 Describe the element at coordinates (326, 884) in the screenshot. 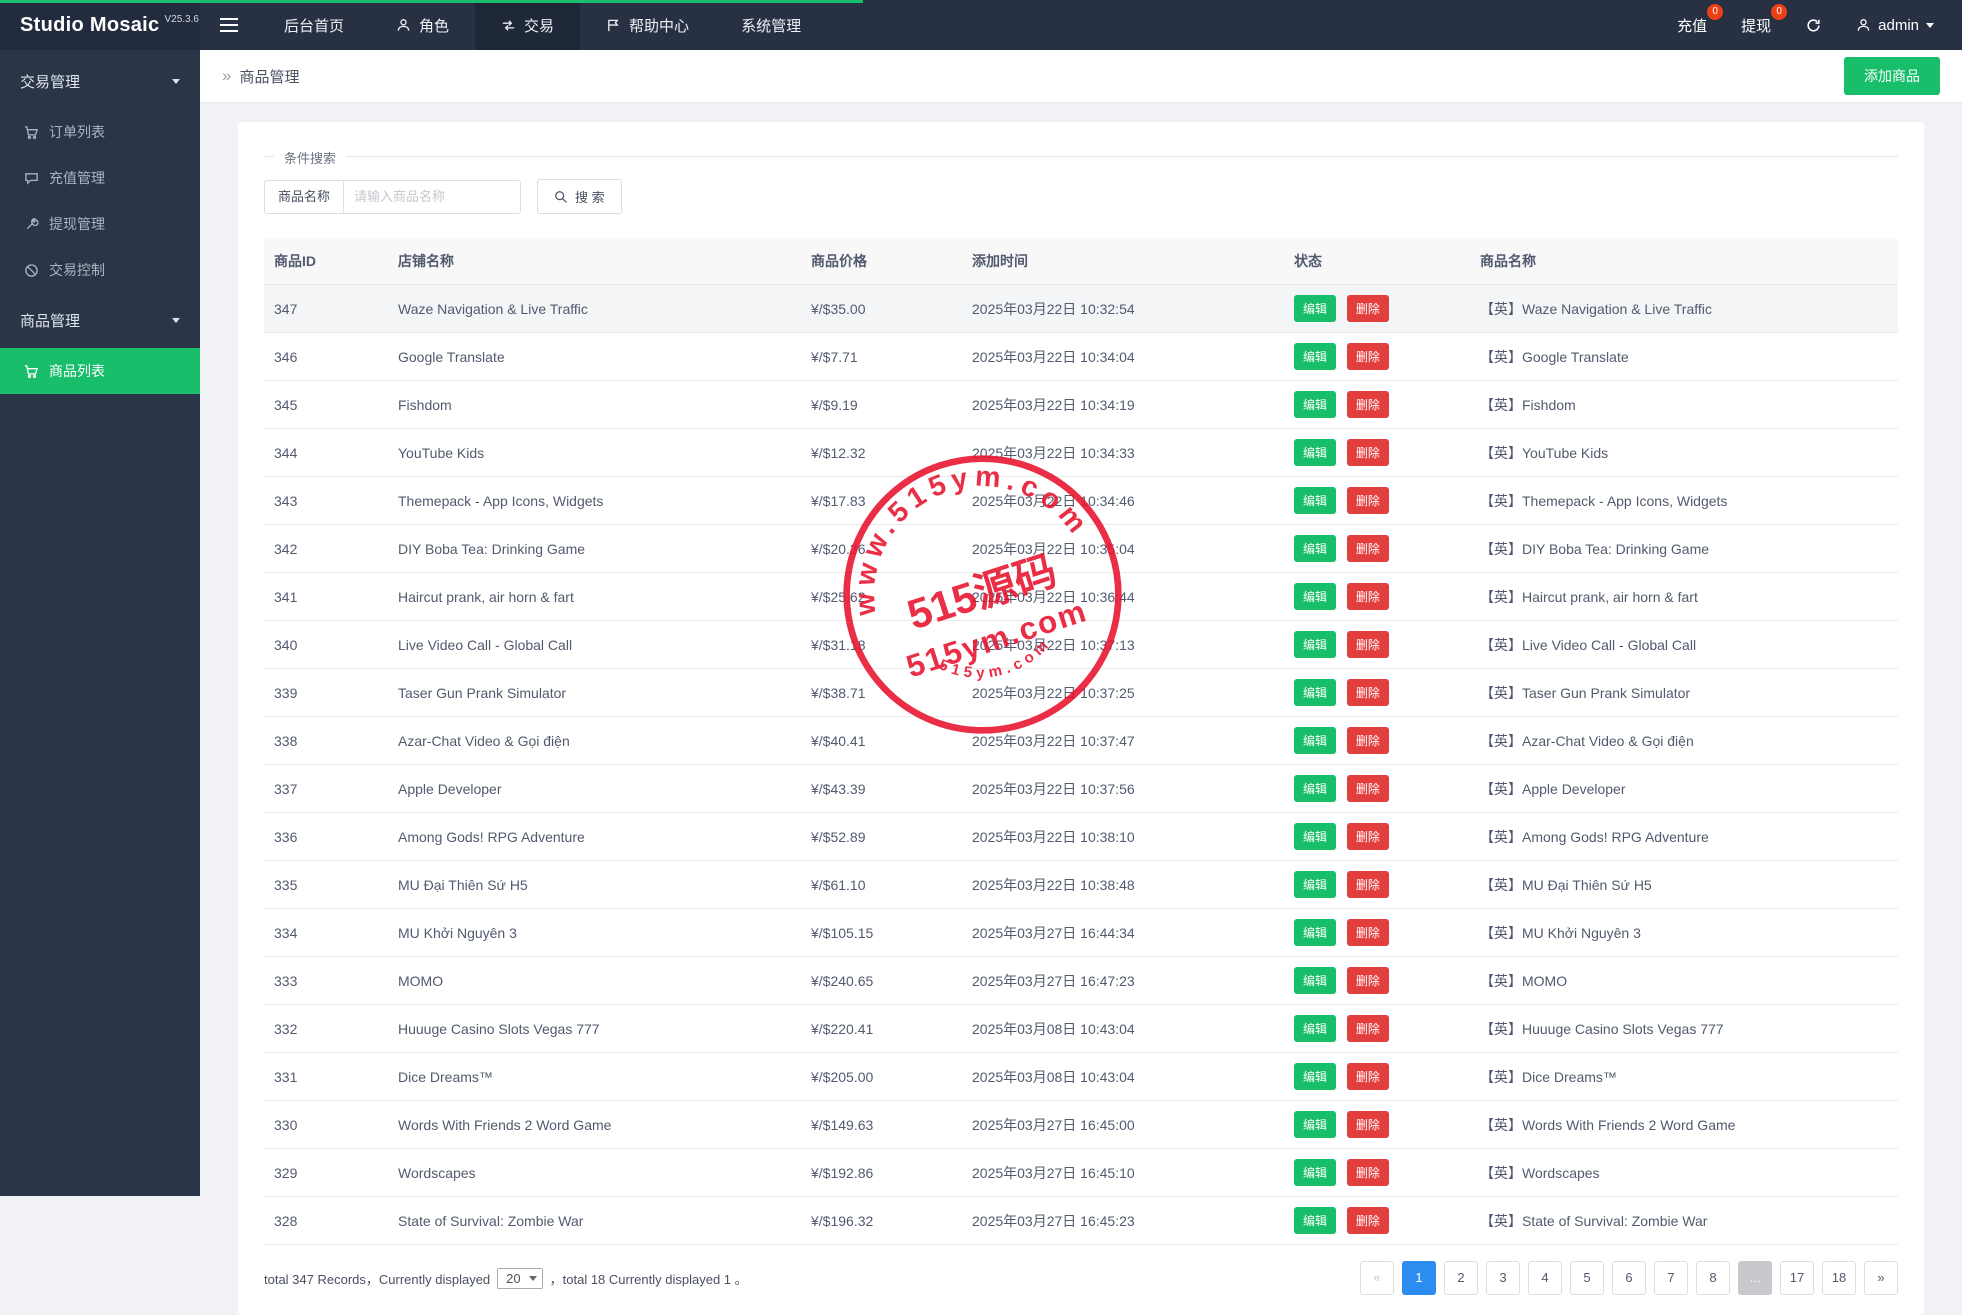

I see `cell-product-id: 335` at that location.